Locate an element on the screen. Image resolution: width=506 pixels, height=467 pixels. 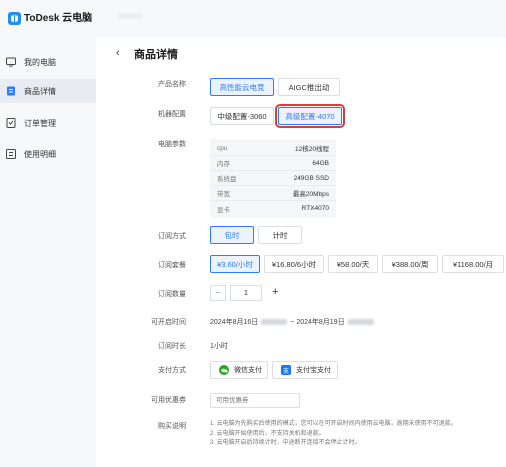
plan-option-month: ¥1168.00/月 is located at coordinates (473, 264).